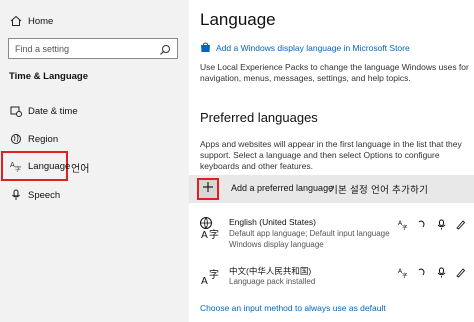  What do you see at coordinates (272, 222) in the screenshot?
I see `language-name: English (United States)` at bounding box center [272, 222].